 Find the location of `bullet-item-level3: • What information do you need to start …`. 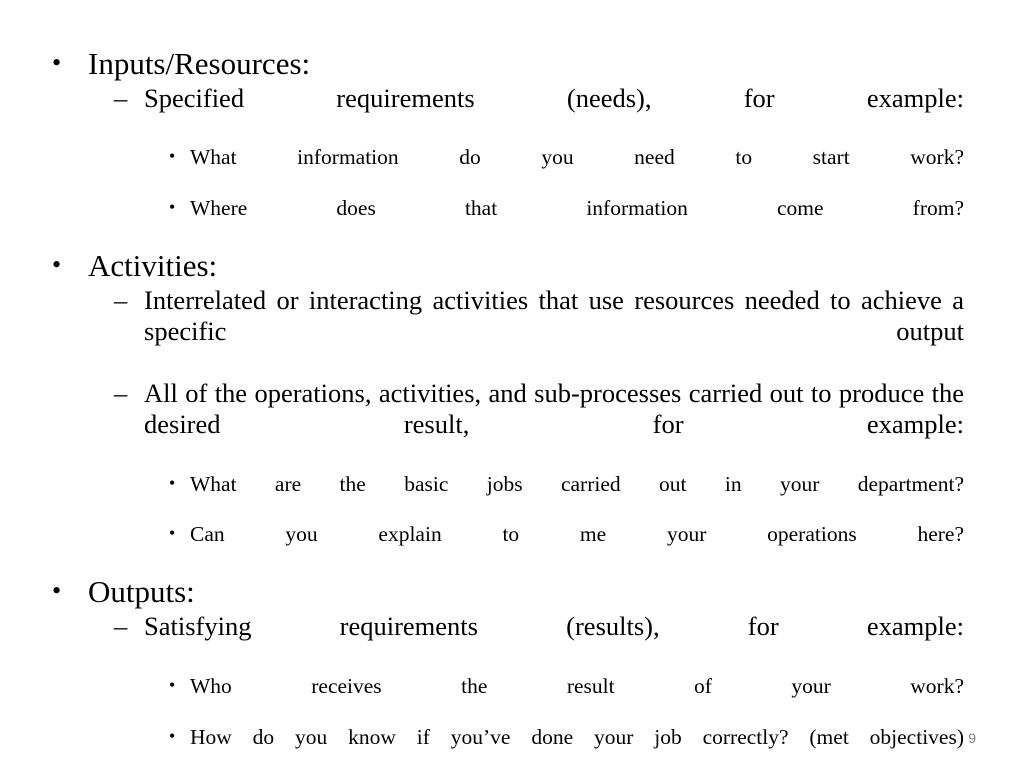

bullet-item-level3: • What information do you need to start … is located at coordinates (566, 170).